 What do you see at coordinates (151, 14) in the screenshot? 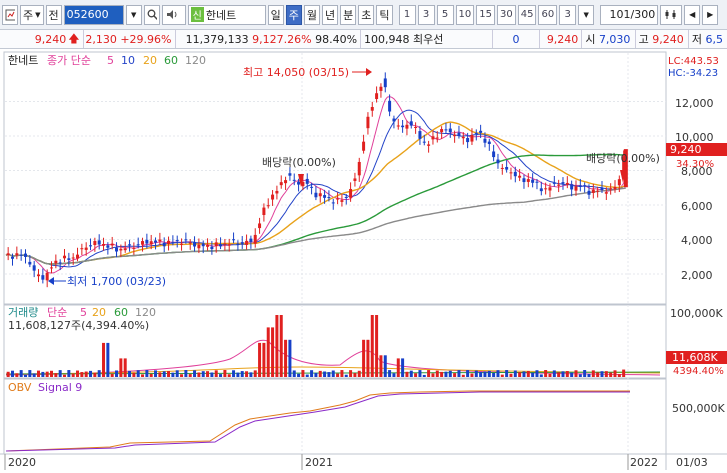
I see `search-button` at bounding box center [151, 14].